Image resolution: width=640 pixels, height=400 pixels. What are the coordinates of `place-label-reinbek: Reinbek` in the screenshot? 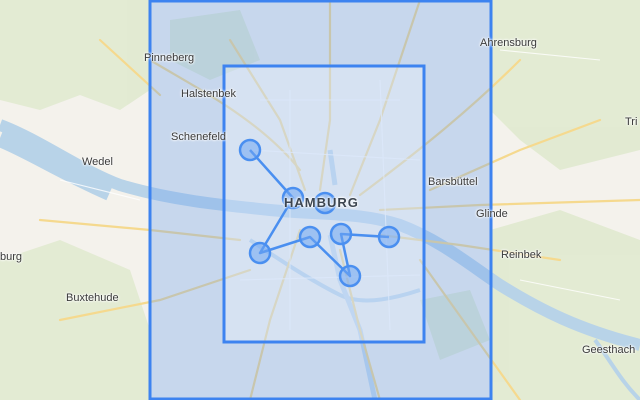 It's located at (521, 255).